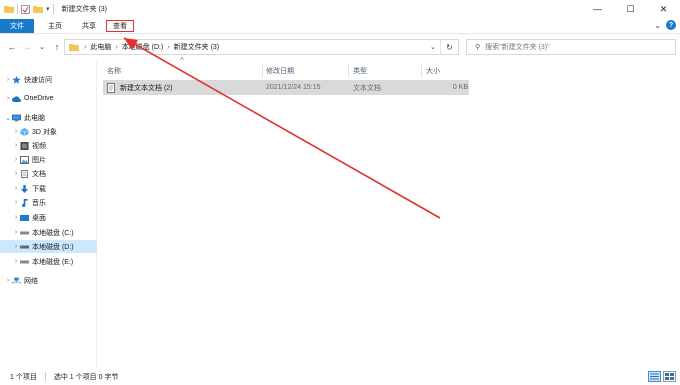  I want to click on tab-file: 文件, so click(17, 25).